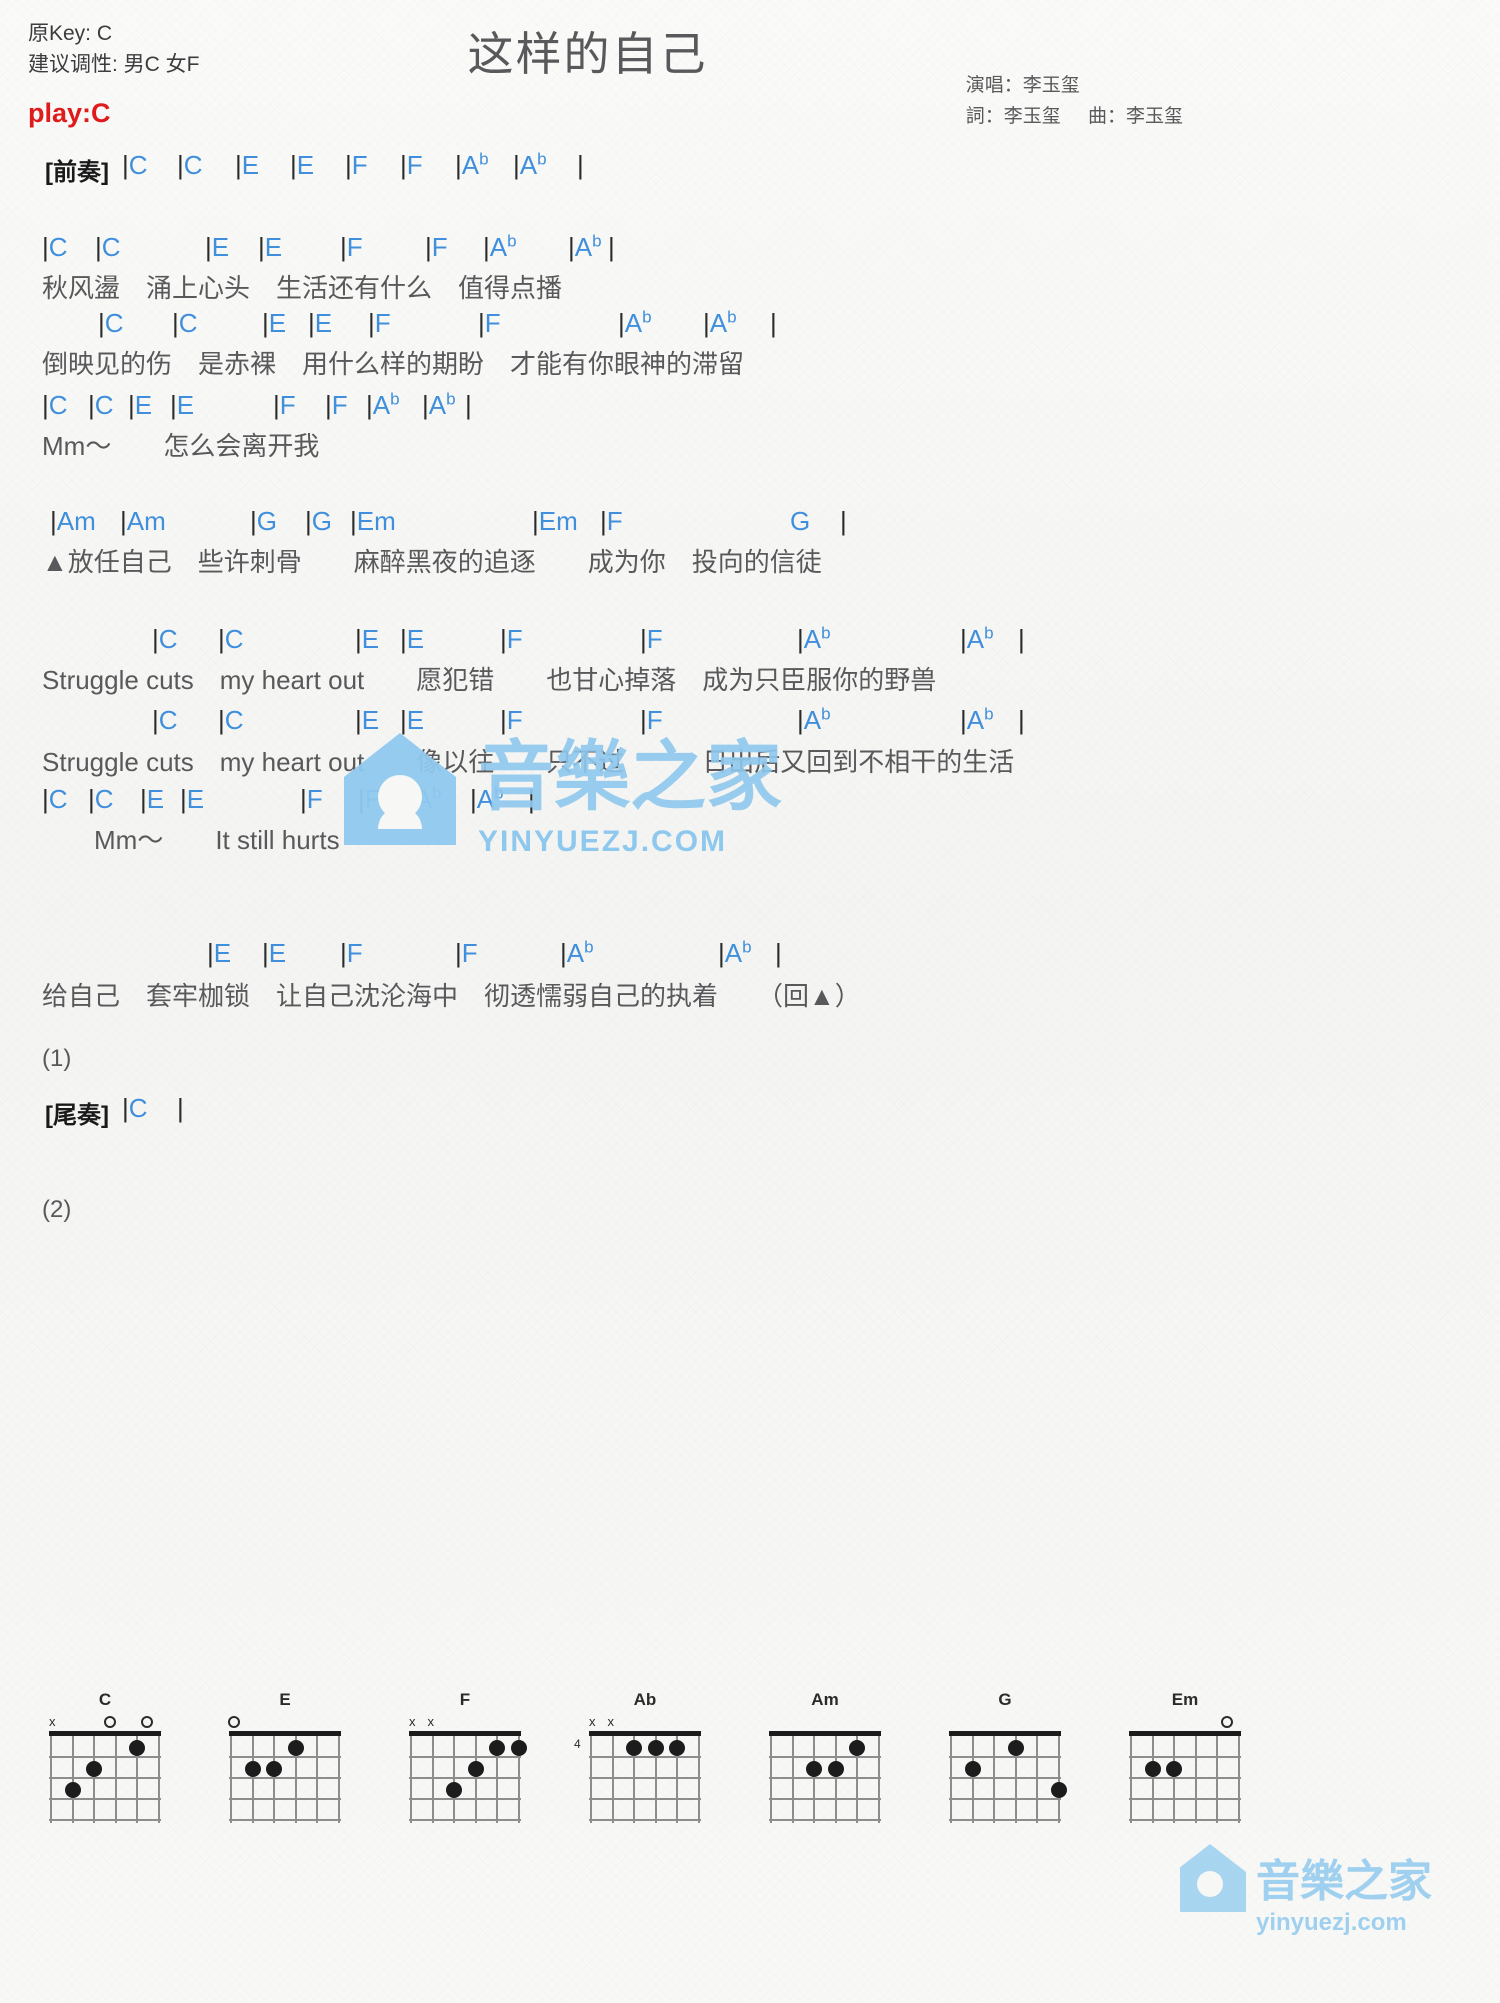  What do you see at coordinates (530, 164) in the screenshot?
I see `chord-intro-7: |Ab` at bounding box center [530, 164].